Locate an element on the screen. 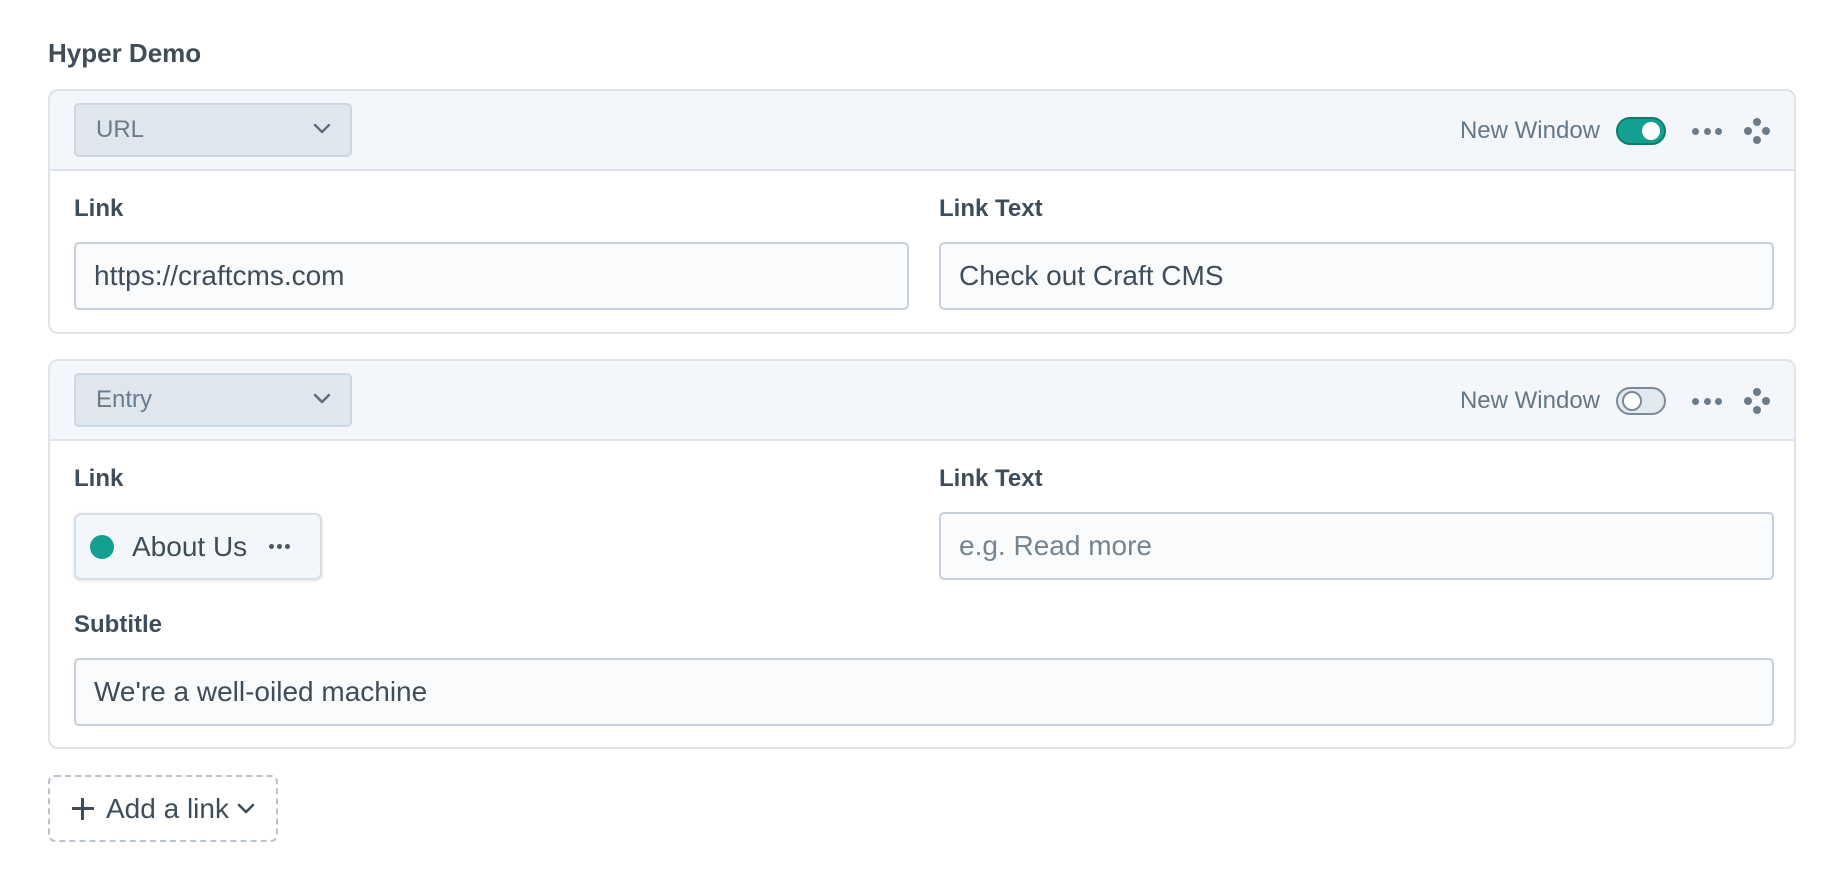 This screenshot has width=1844, height=882. add-link-label: Add a link is located at coordinates (167, 808).